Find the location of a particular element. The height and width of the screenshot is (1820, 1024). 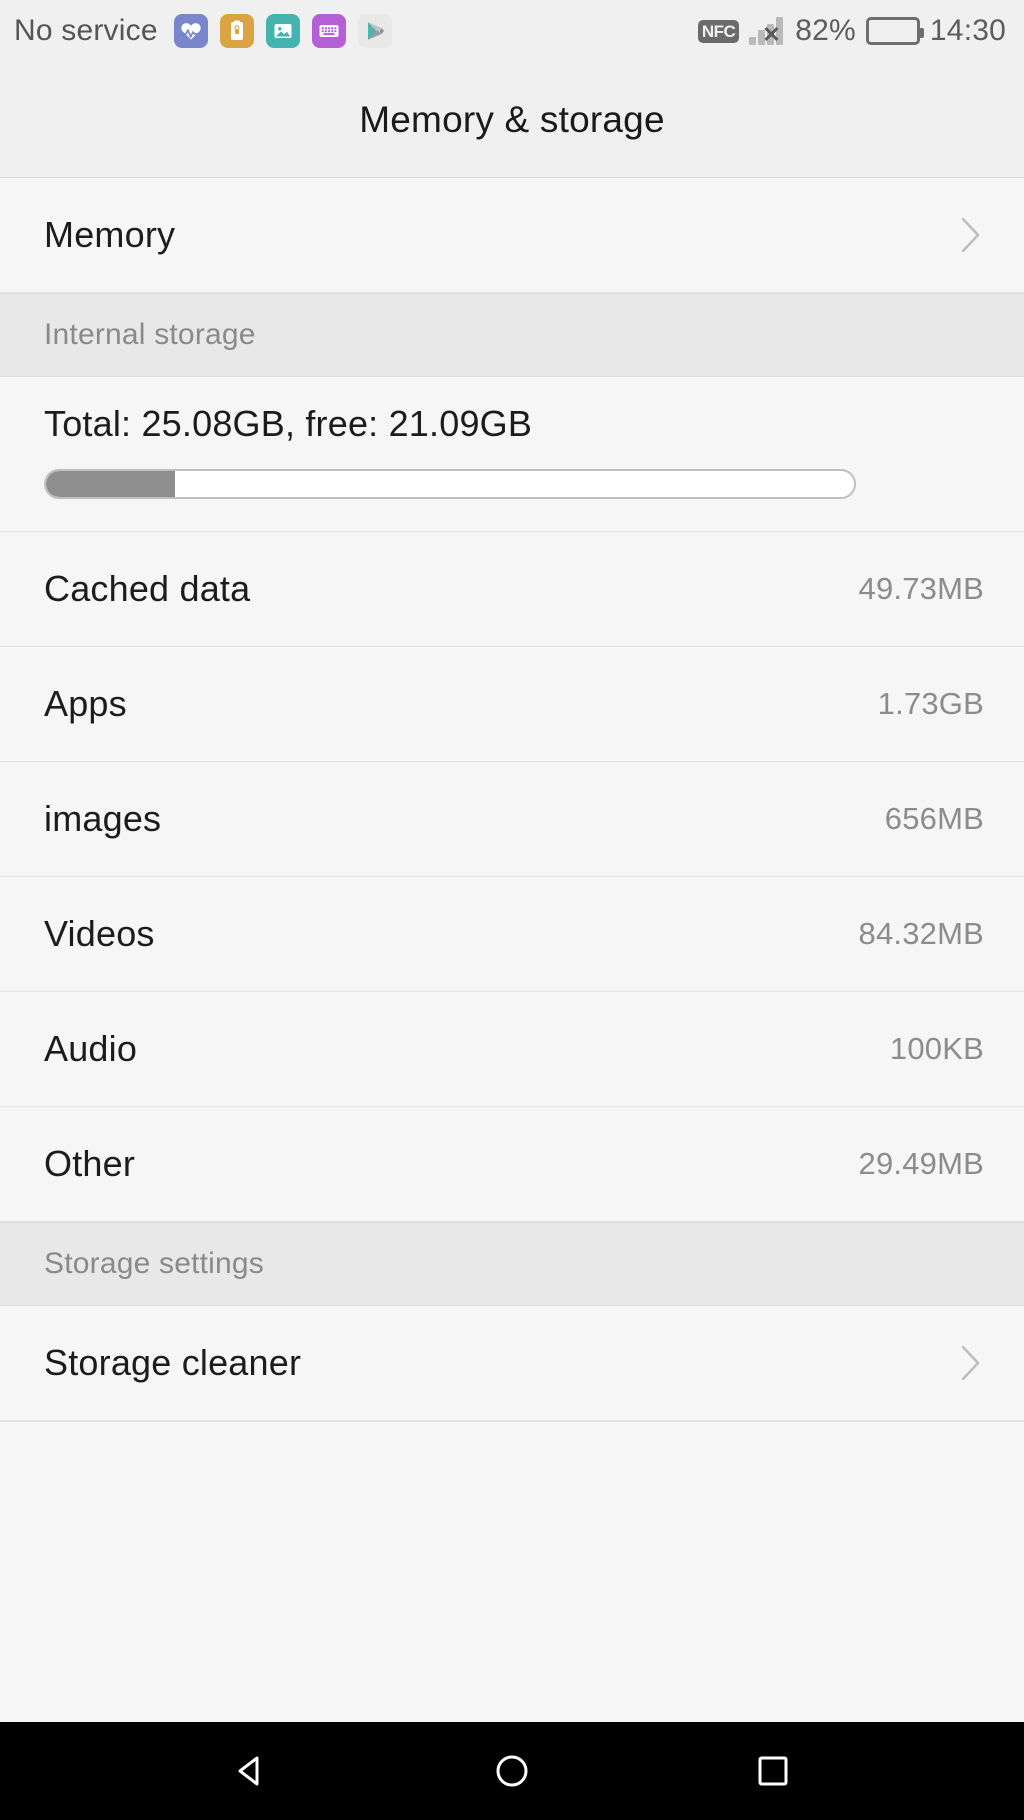

list-item-storage-category: Audio 100KB is located at coordinates (512, 1049).